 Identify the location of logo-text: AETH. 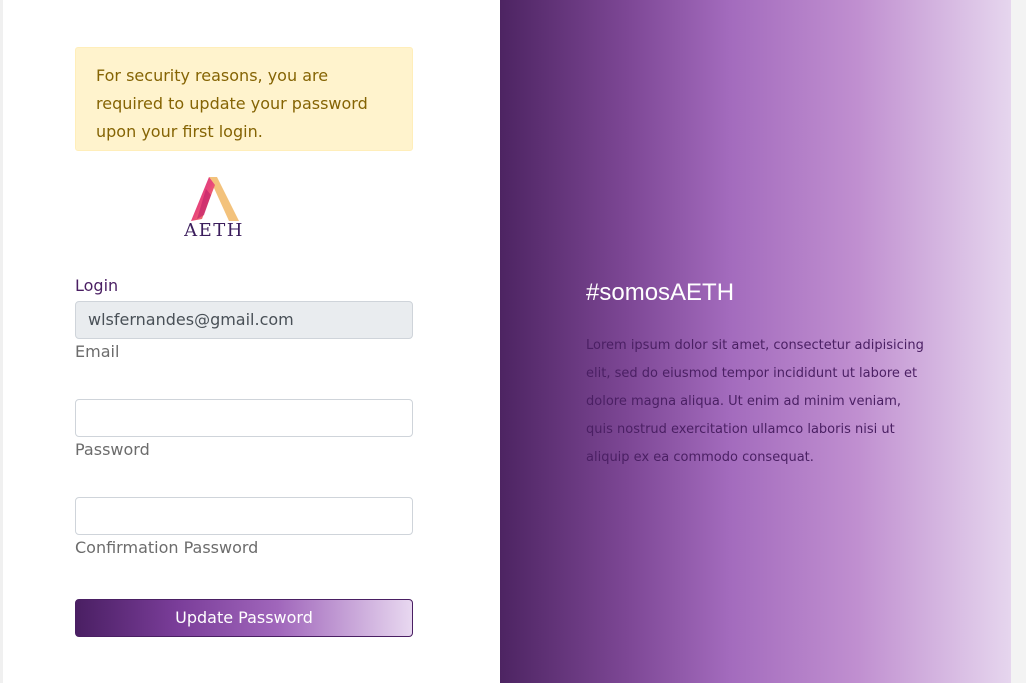
(214, 230).